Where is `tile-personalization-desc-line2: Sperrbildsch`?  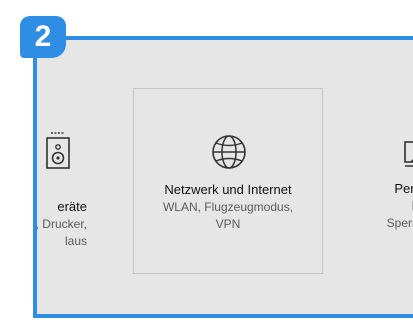
tile-personalization-desc-line2: Sperrbildsch is located at coordinates (399, 223).